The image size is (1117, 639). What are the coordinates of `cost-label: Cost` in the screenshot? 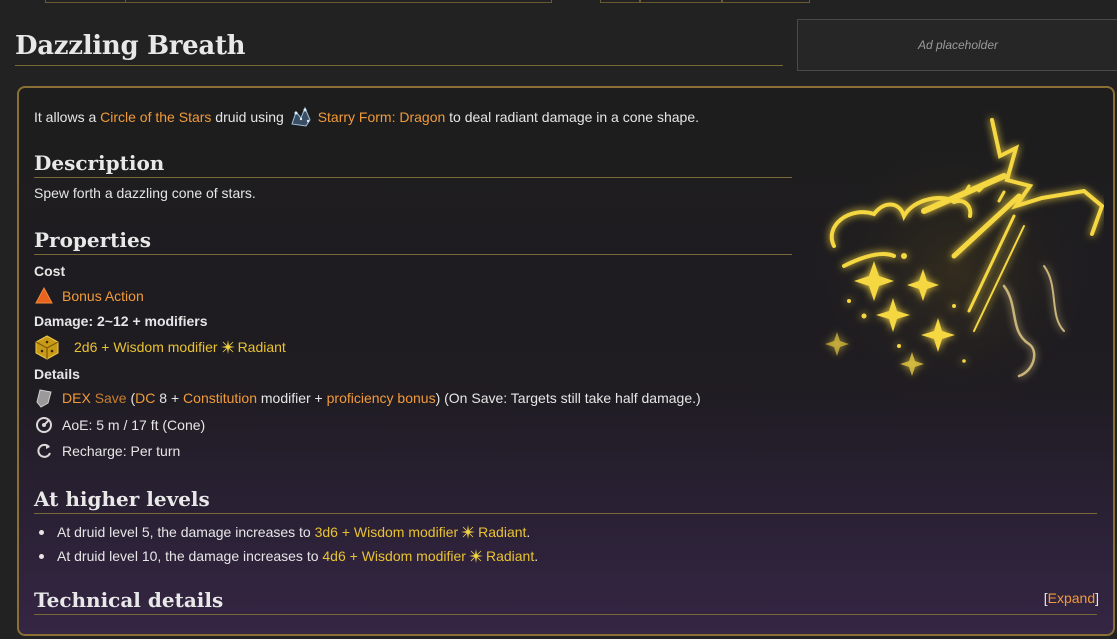 It's located at (50, 271).